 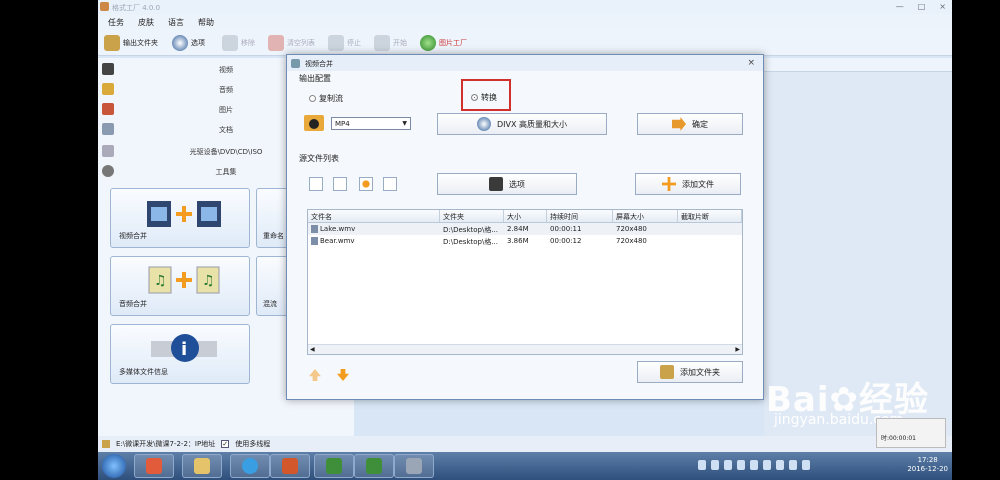 What do you see at coordinates (525, 63) in the screenshot?
I see `dialog-titlebar: 视频合并 ×` at bounding box center [525, 63].